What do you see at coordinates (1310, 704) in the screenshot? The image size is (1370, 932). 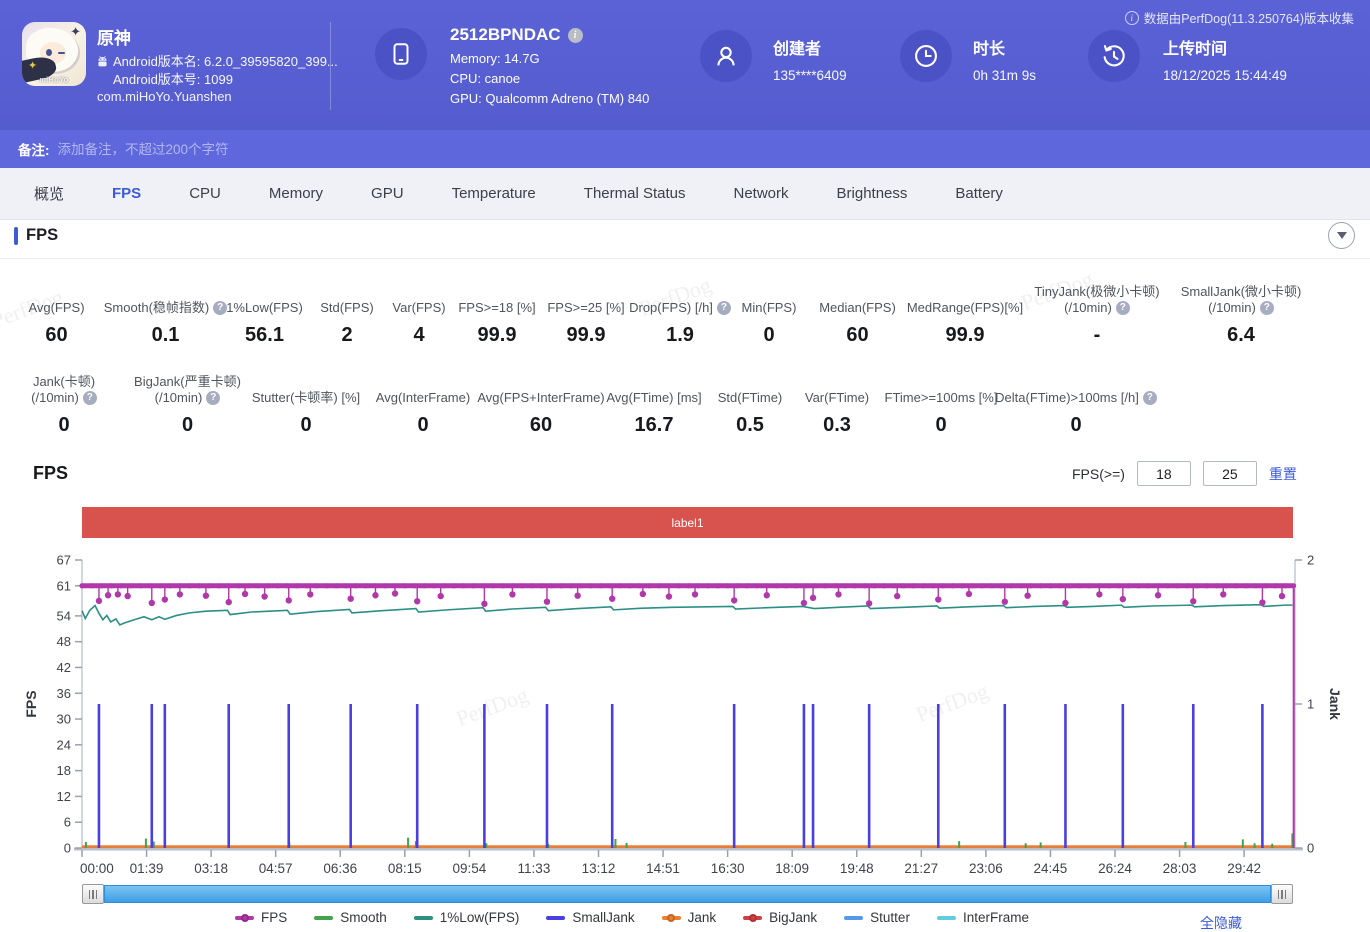 I see `svg-text: 1` at bounding box center [1310, 704].